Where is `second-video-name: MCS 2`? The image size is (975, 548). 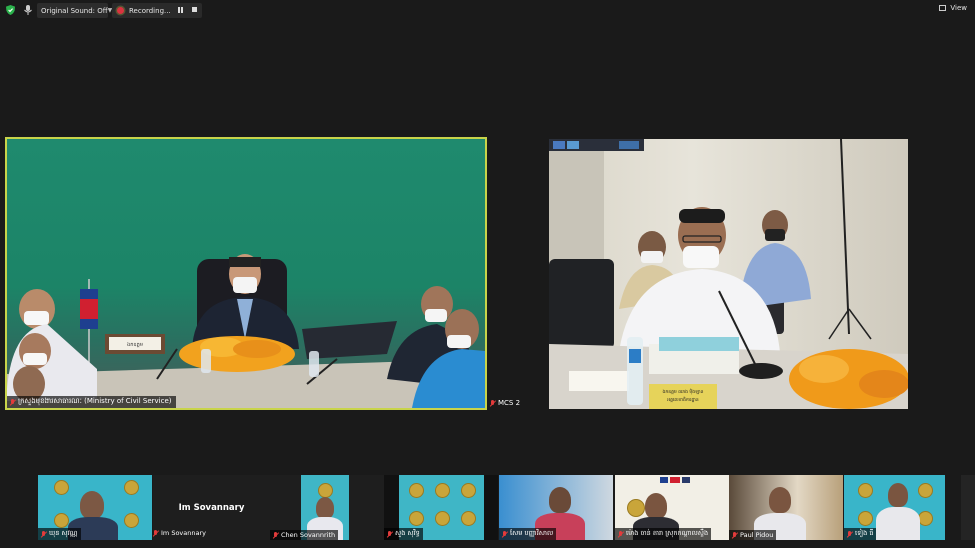
second-video-name: MCS 2 is located at coordinates (509, 403).